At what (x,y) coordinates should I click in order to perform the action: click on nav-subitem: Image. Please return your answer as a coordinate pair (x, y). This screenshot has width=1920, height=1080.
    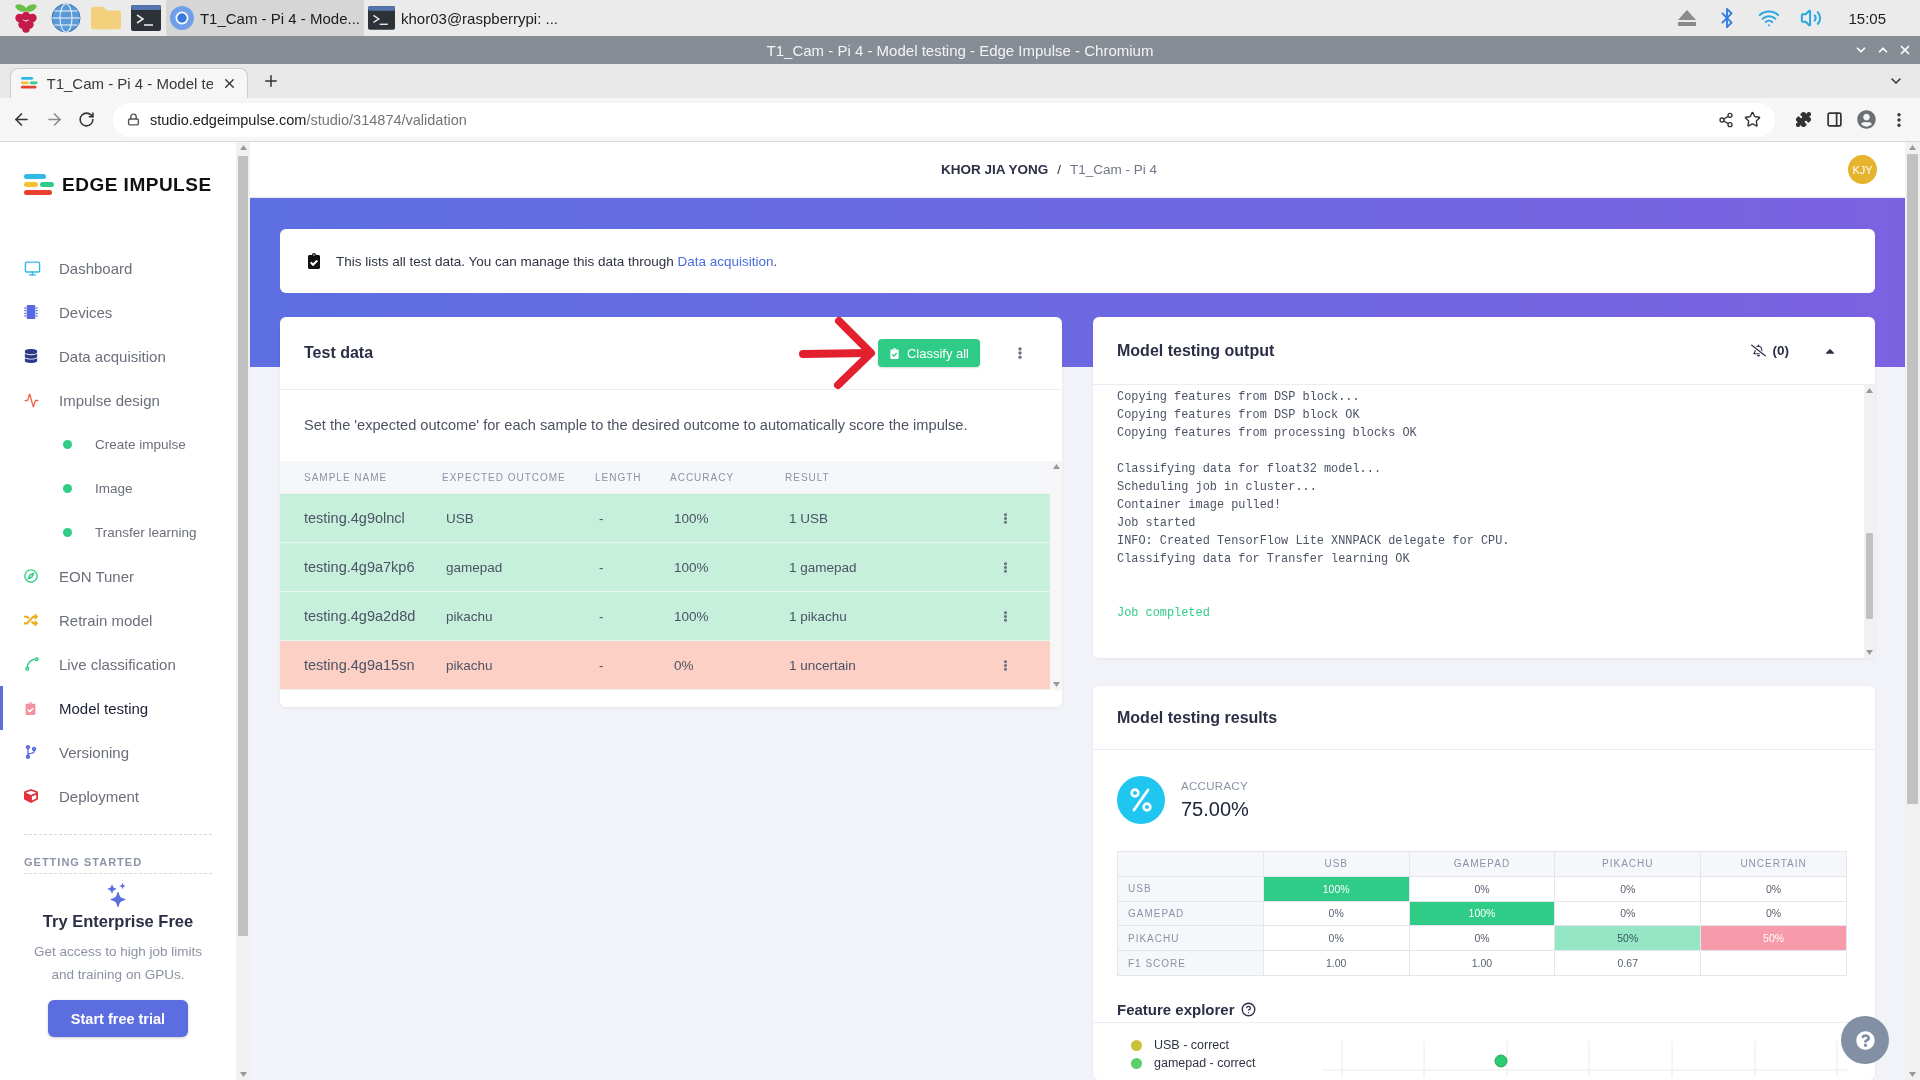
    Looking at the image, I should click on (118, 488).